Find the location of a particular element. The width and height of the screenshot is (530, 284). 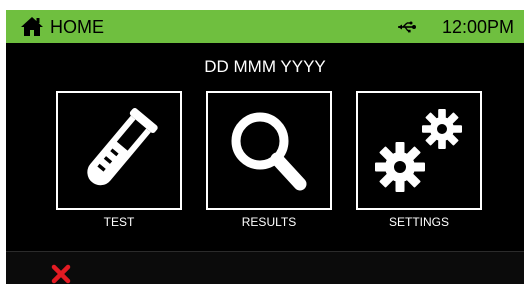

test-button is located at coordinates (119, 150).